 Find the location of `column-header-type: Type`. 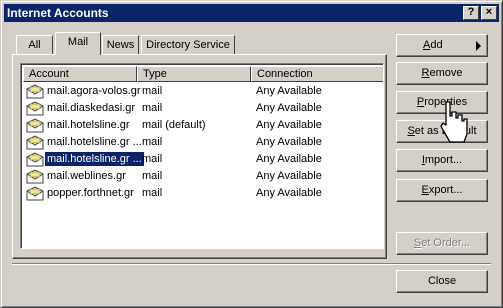

column-header-type: Type is located at coordinates (194, 74).